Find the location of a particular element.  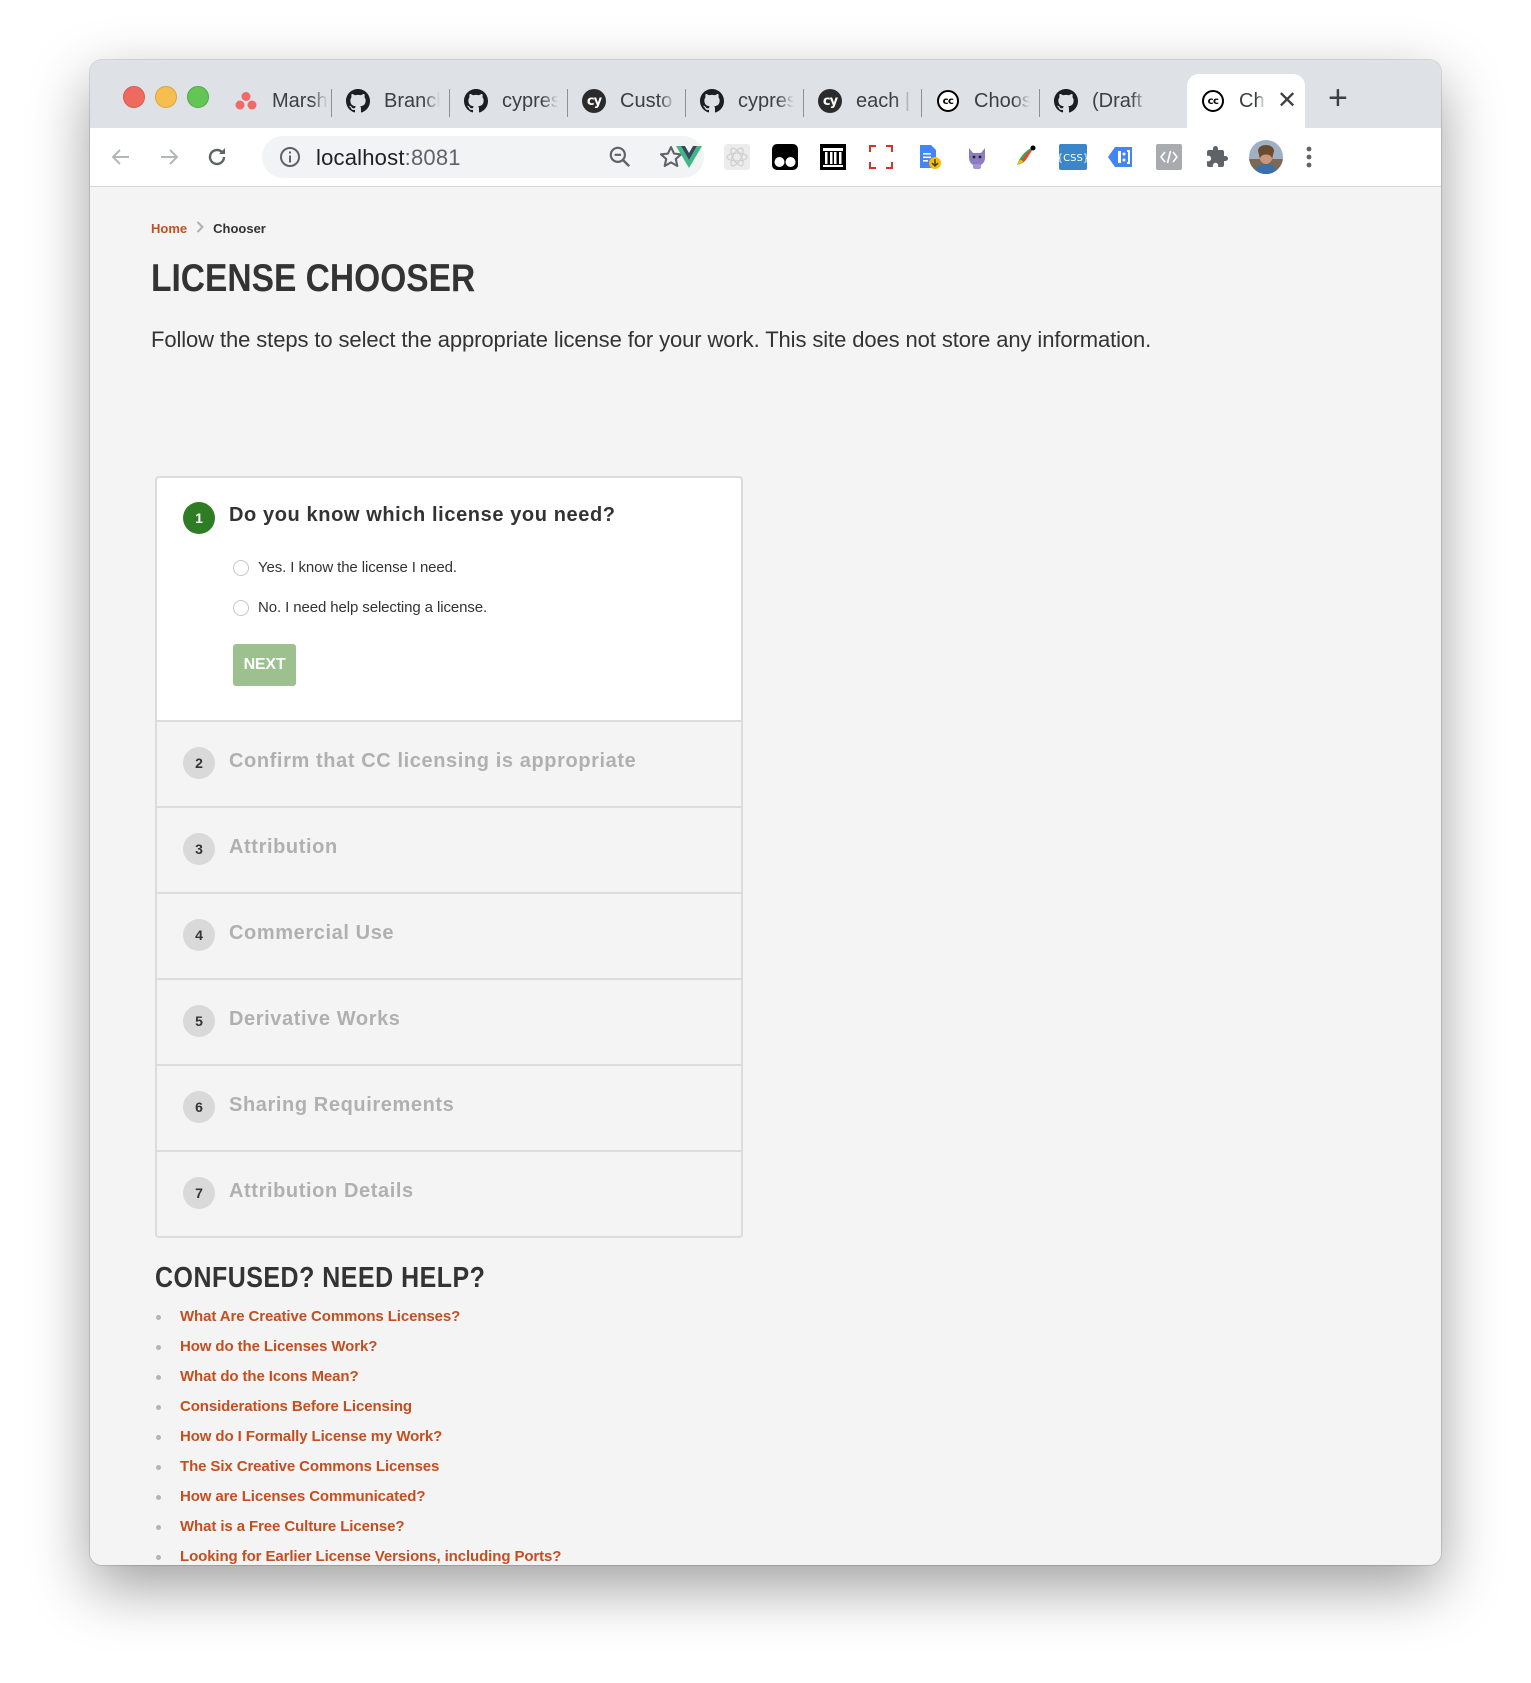

breadcrumb-home-link: Home is located at coordinates (169, 228).